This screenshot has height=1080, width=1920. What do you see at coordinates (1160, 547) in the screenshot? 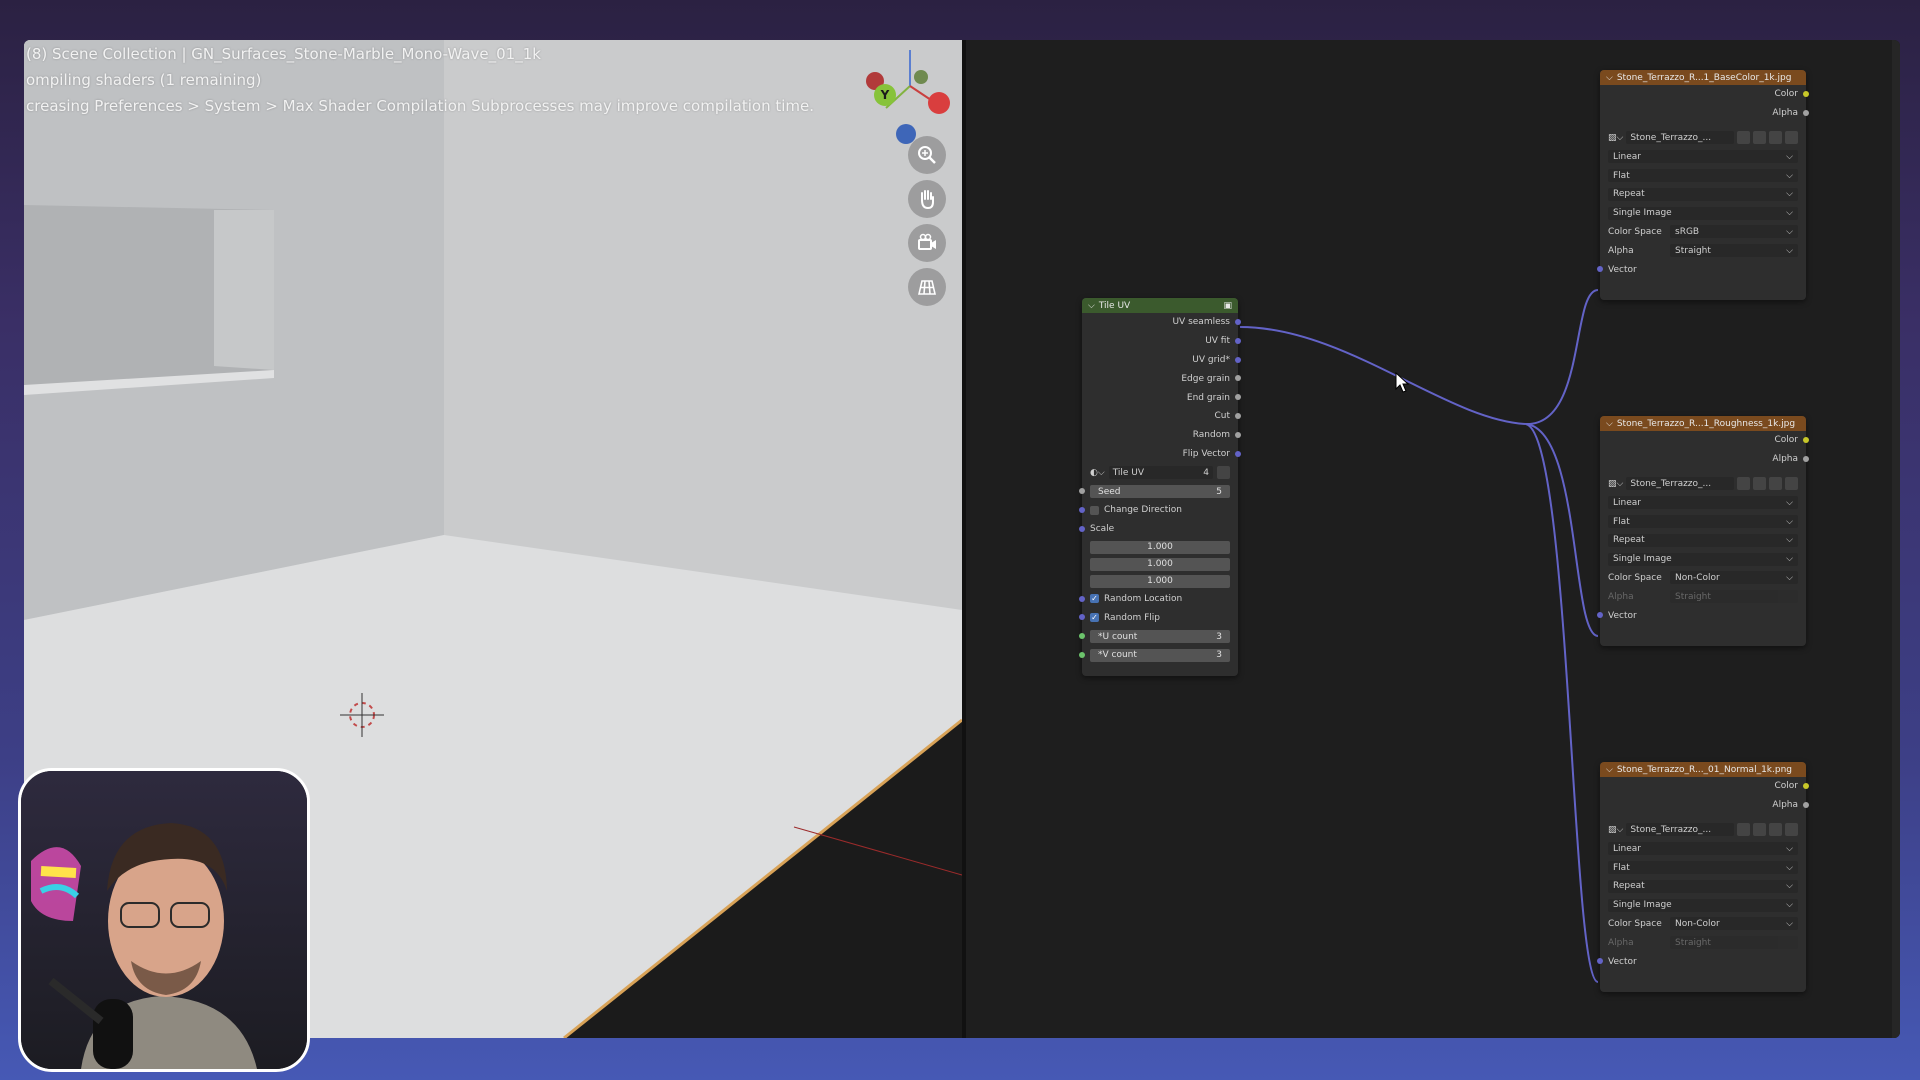
I see `scale-x-field: 1.000` at bounding box center [1160, 547].